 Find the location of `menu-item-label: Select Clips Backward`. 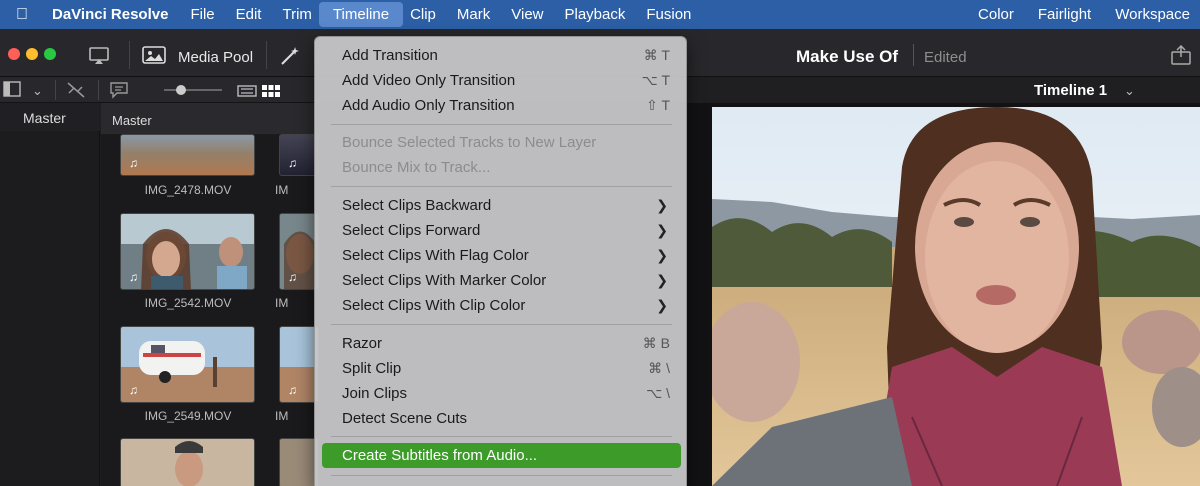

menu-item-label: Select Clips Backward is located at coordinates (417, 205).